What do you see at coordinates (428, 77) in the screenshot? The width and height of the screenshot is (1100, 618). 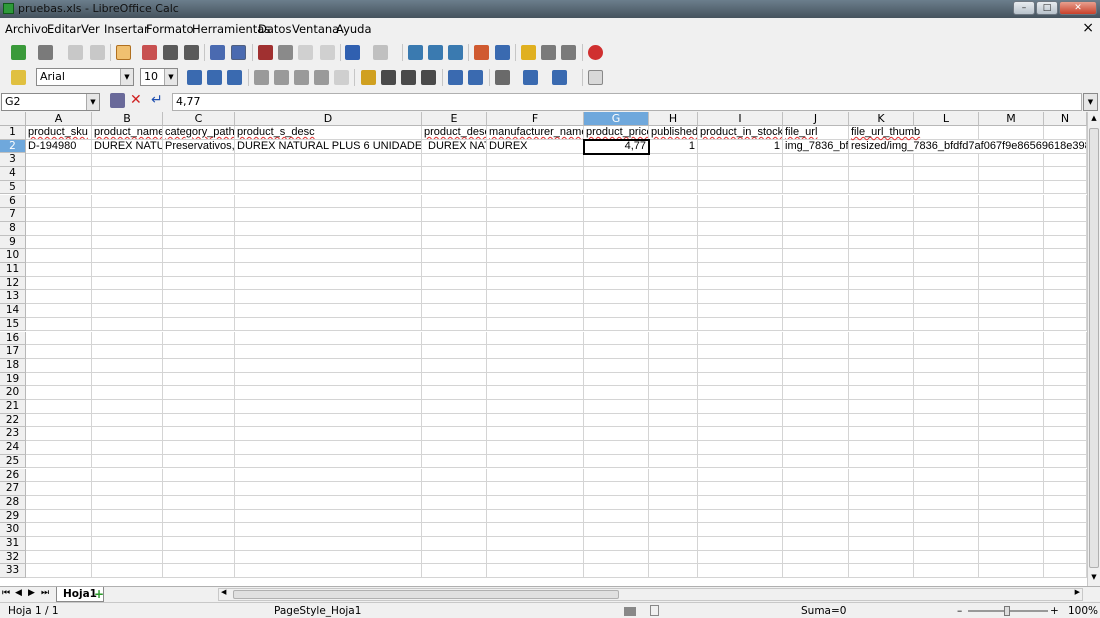 I see `add-decimal-icon` at bounding box center [428, 77].